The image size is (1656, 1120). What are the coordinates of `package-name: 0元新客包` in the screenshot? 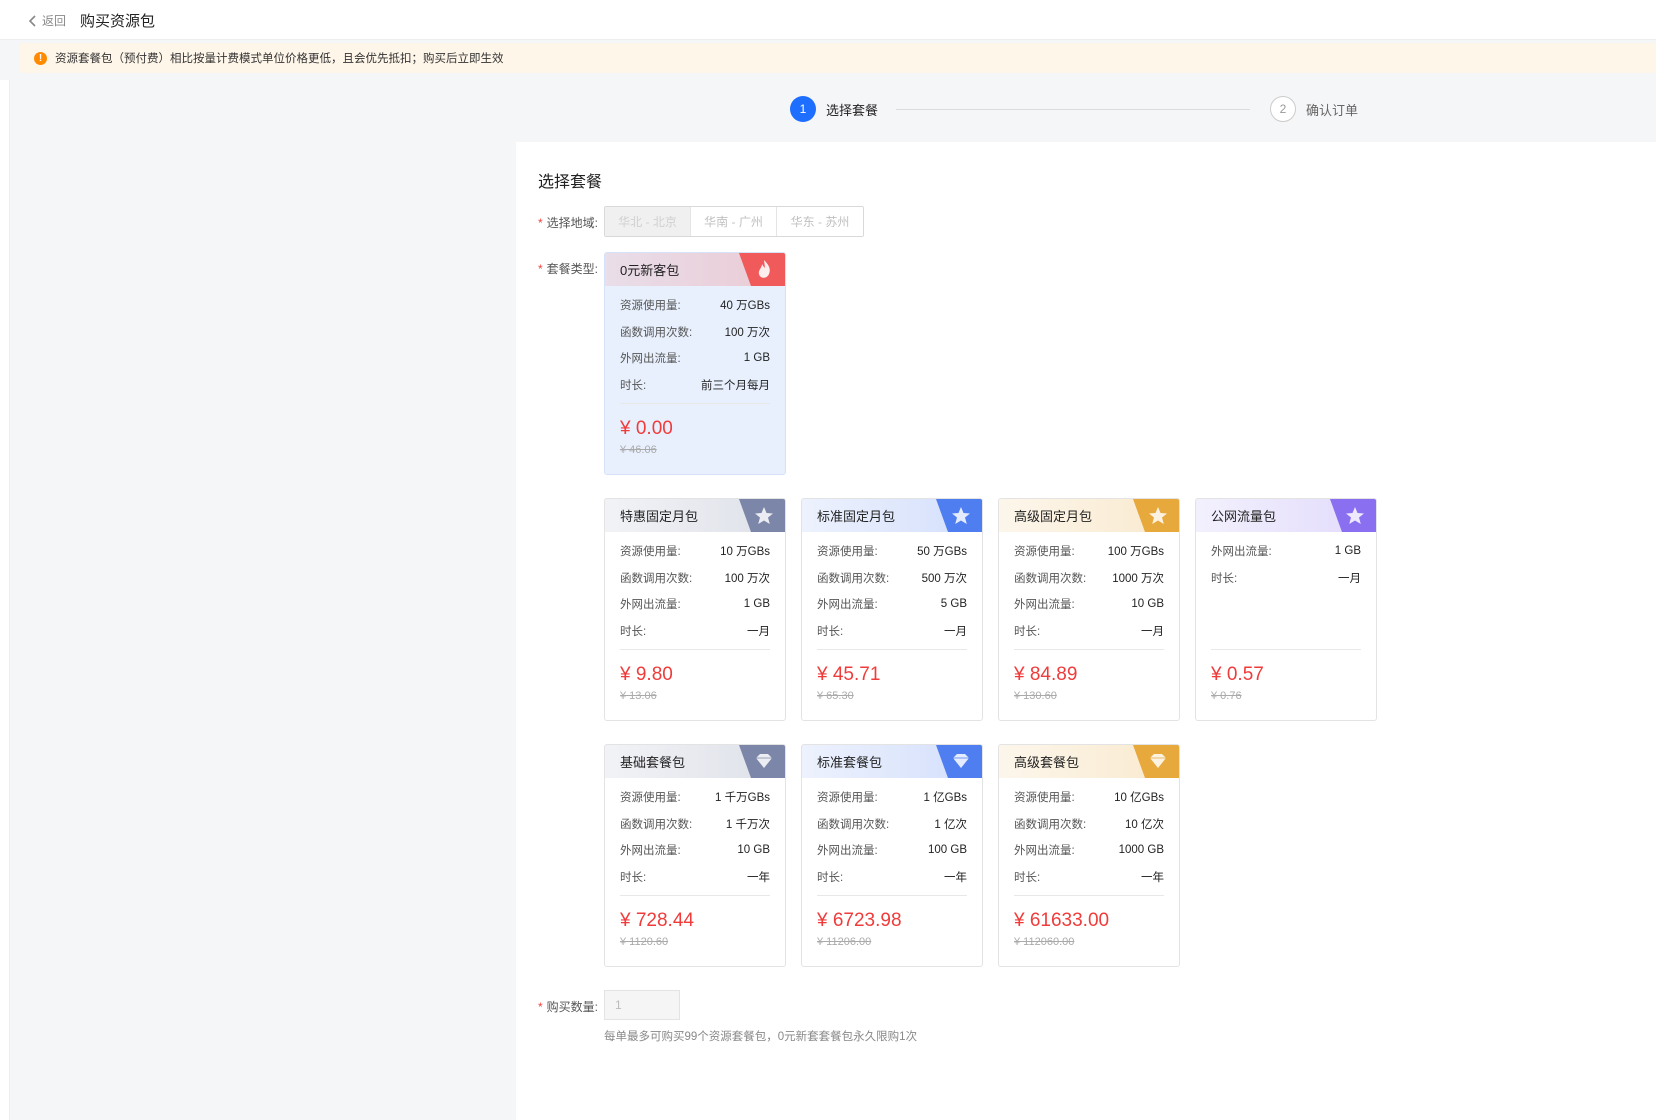 It's located at (650, 270).